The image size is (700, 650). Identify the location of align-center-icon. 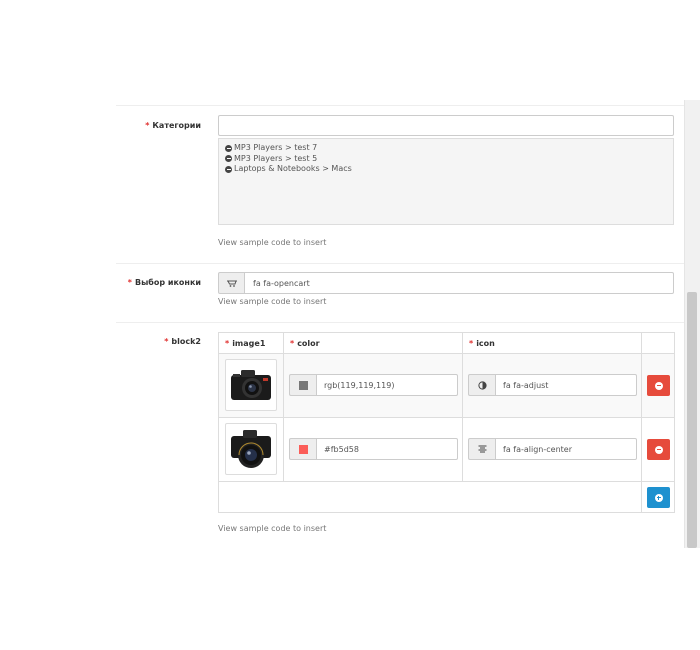
(481, 449).